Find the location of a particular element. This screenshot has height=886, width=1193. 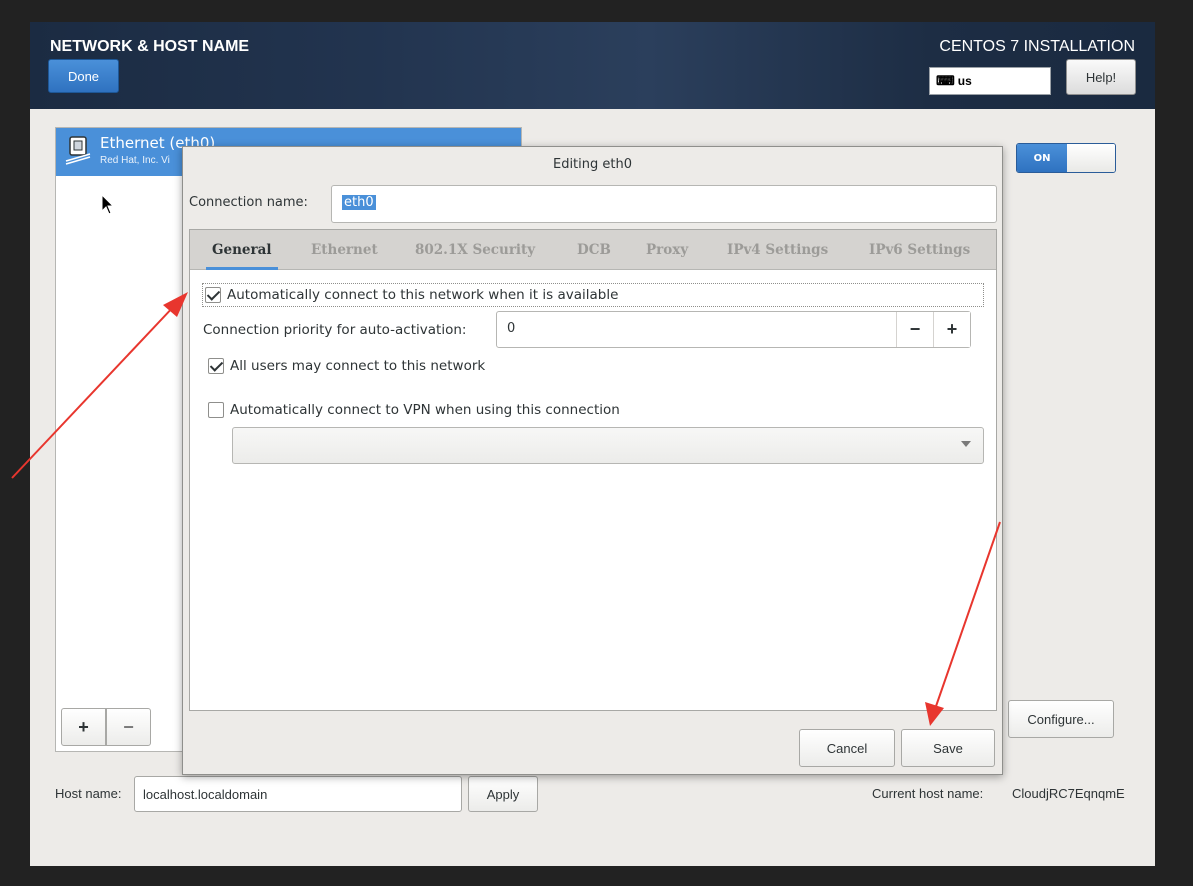

connection-name-label: Connection name: is located at coordinates (248, 202).